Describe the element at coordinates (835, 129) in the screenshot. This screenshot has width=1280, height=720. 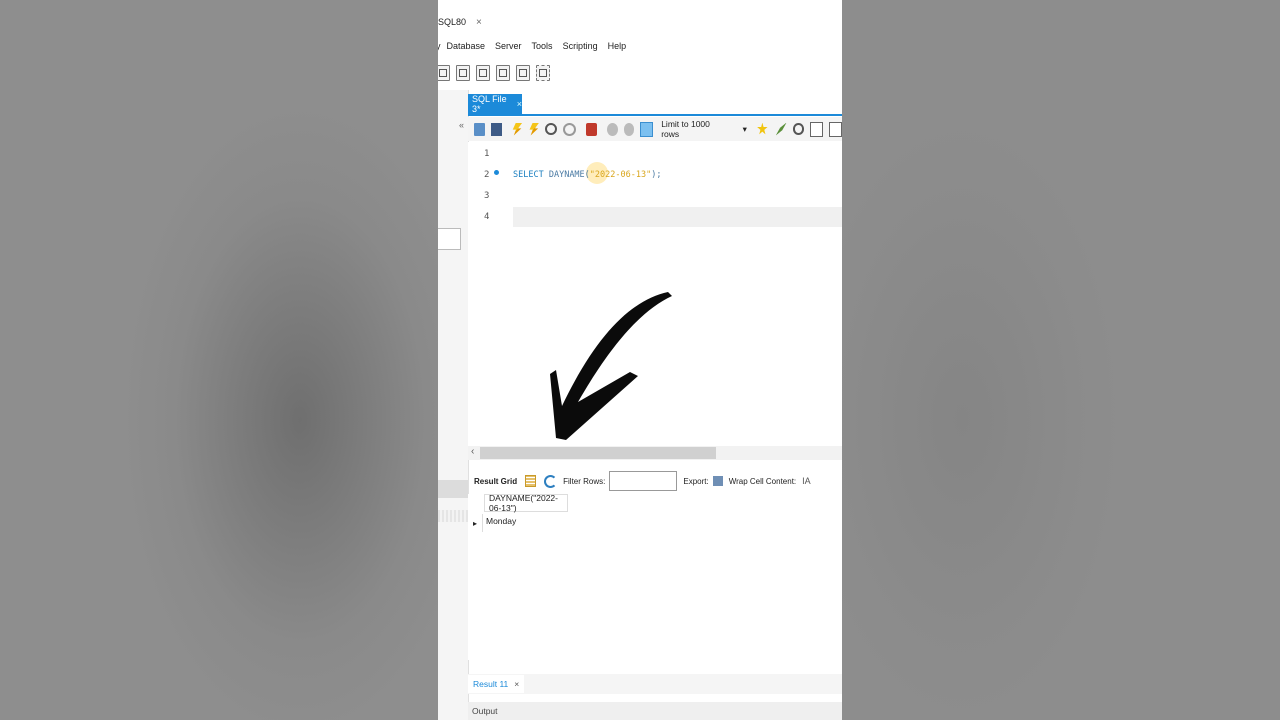
I see `word-wrap-icon` at that location.